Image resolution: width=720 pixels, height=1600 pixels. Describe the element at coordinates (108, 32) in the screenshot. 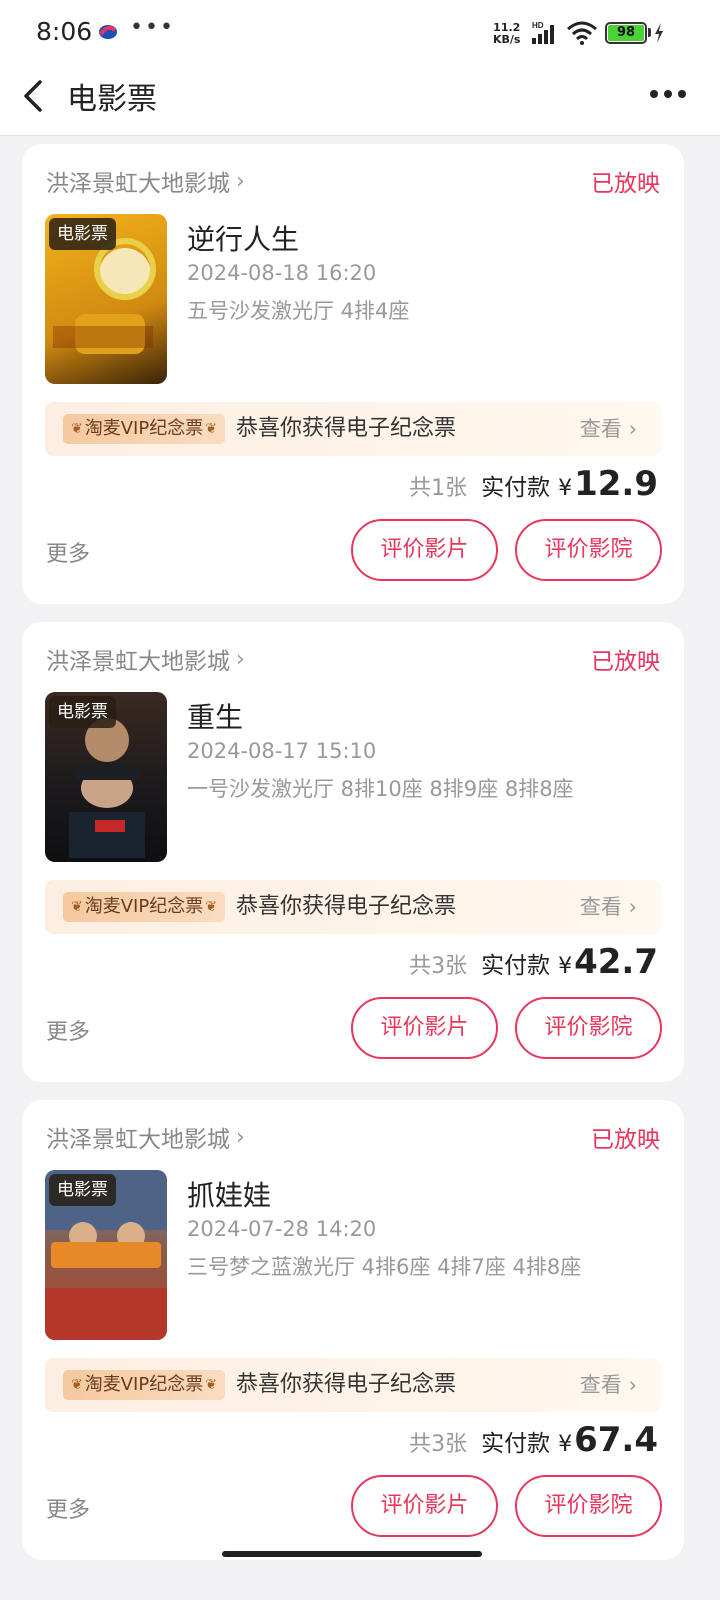

I see `app-notification-icon` at that location.